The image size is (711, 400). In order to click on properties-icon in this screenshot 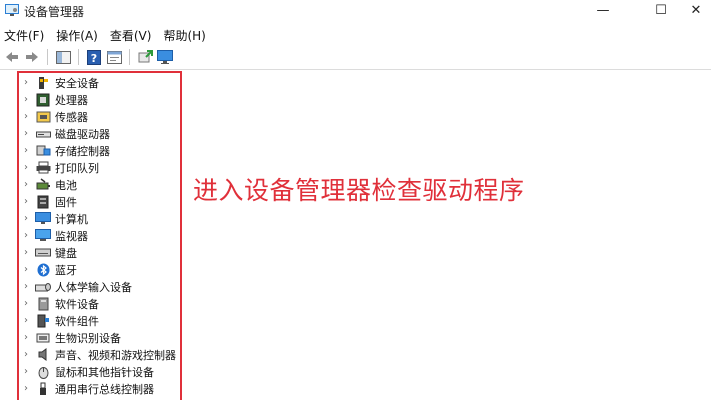, I will do `click(114, 57)`.